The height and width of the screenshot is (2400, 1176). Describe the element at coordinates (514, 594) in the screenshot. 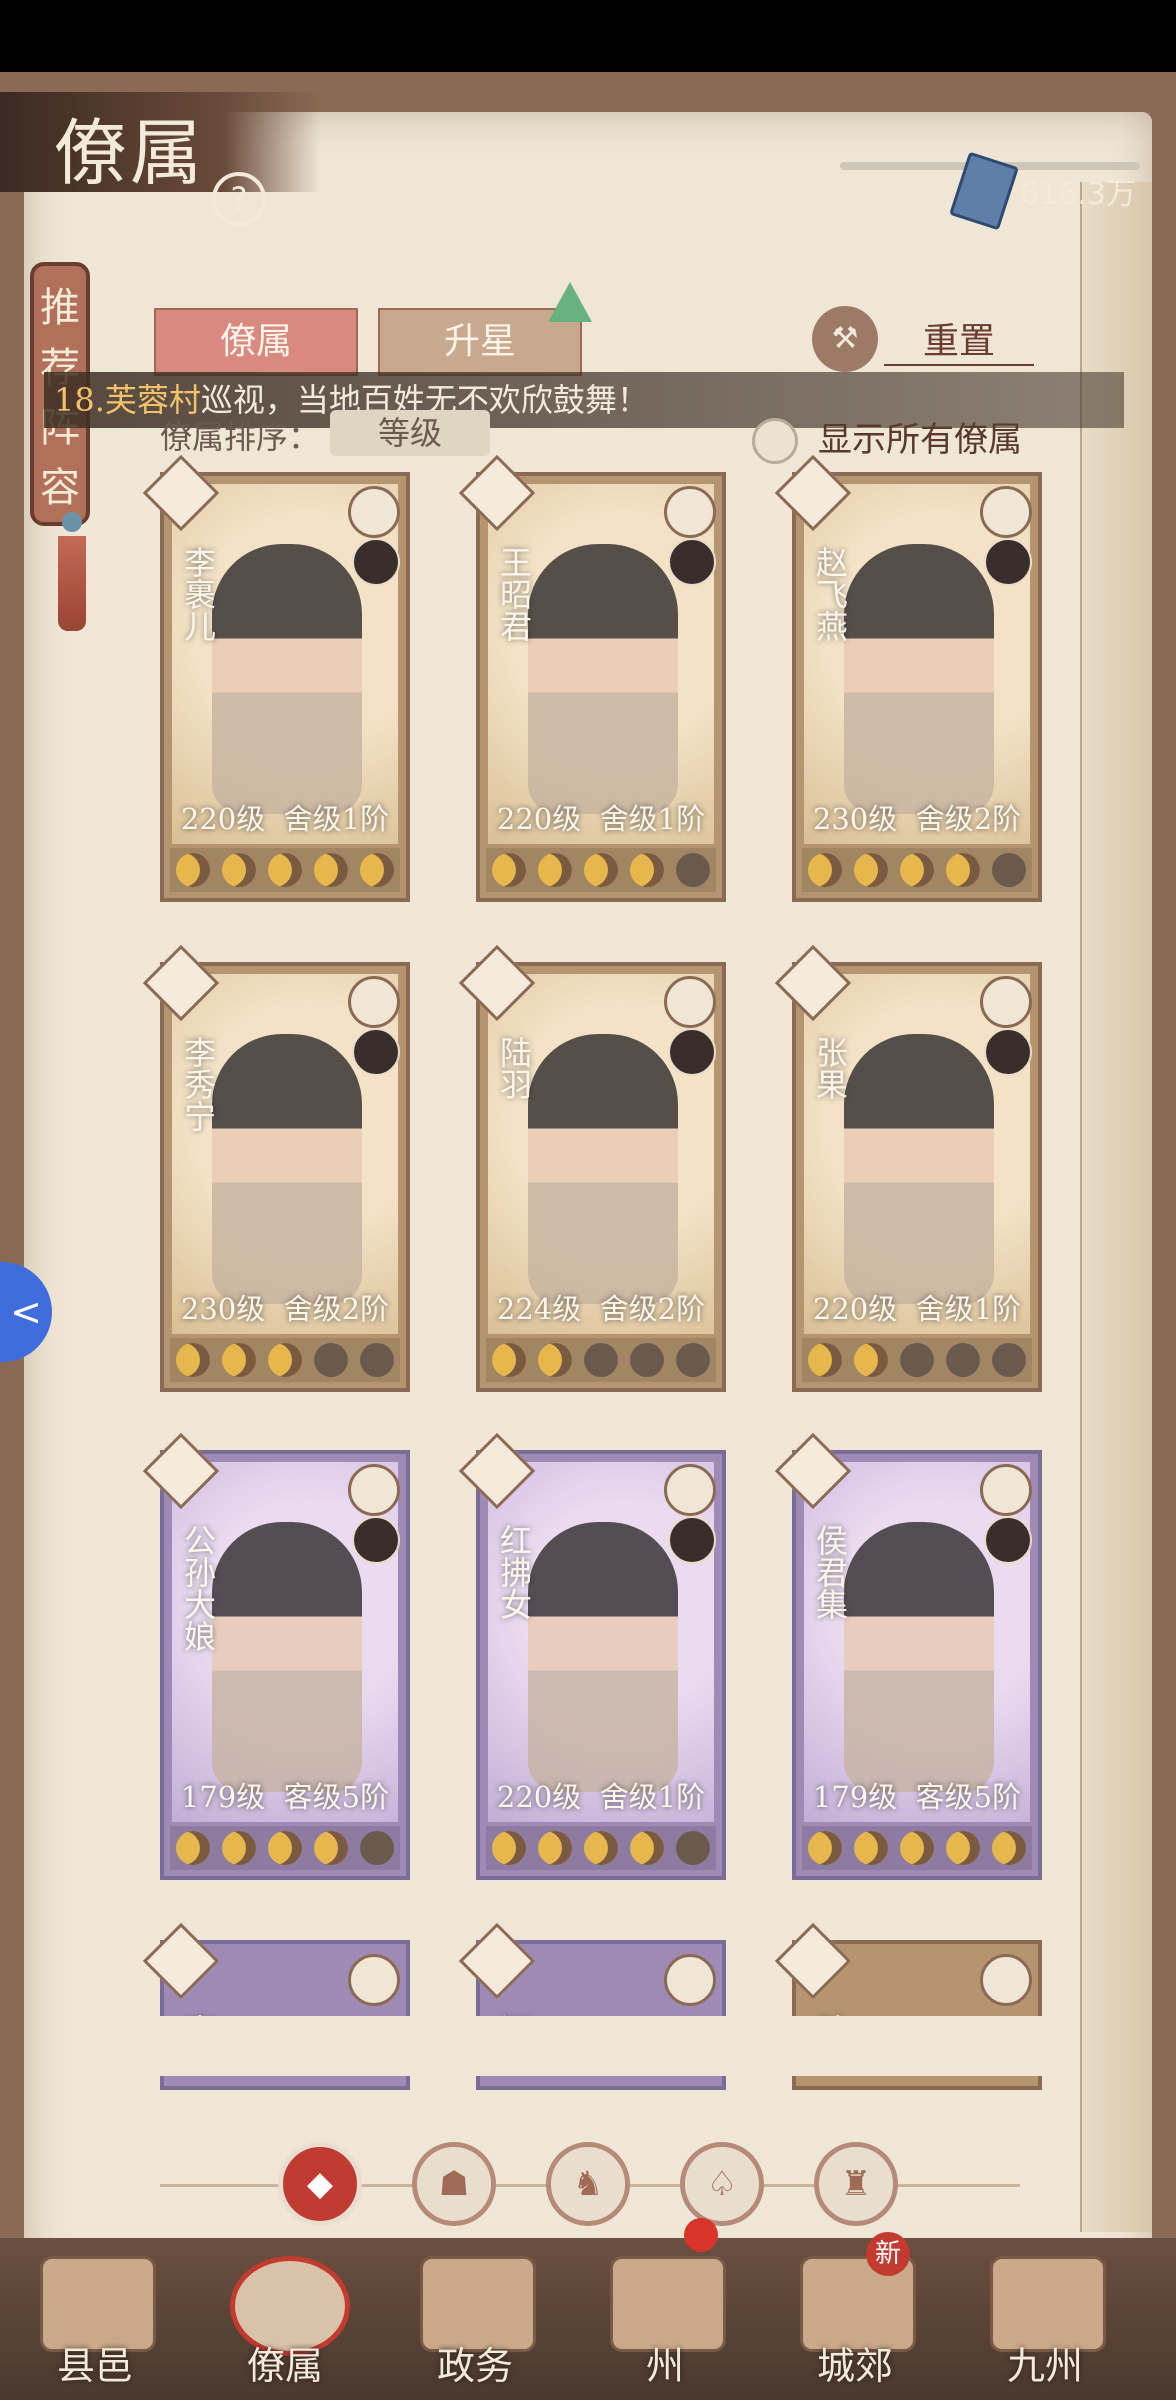

I see `retainer-name: 王昭君` at that location.